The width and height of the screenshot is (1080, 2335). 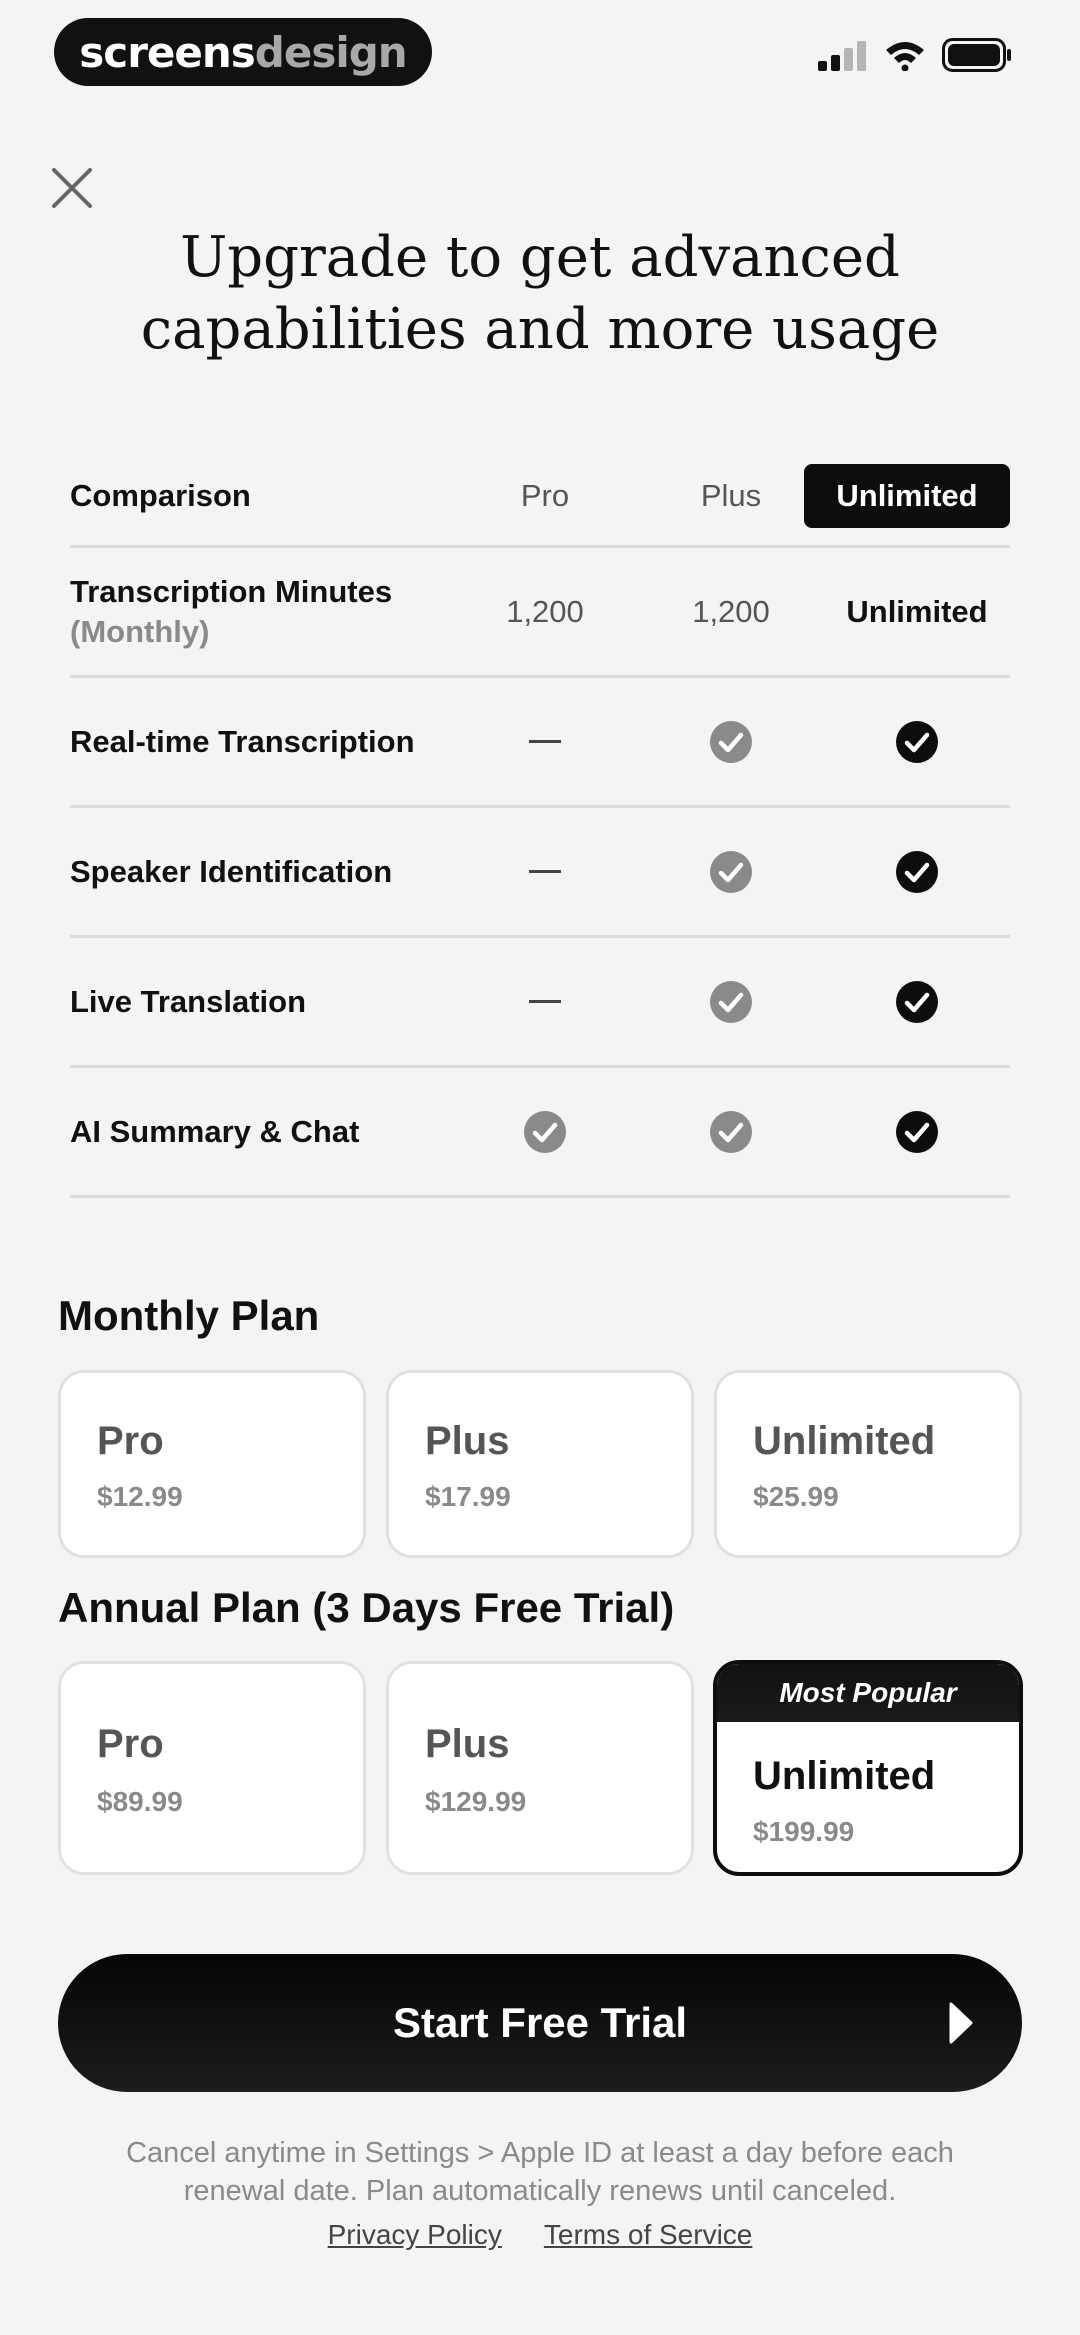 I want to click on annual-plan-unlimited-card: Most Popular Unlimited $199.99, so click(x=868, y=1768).